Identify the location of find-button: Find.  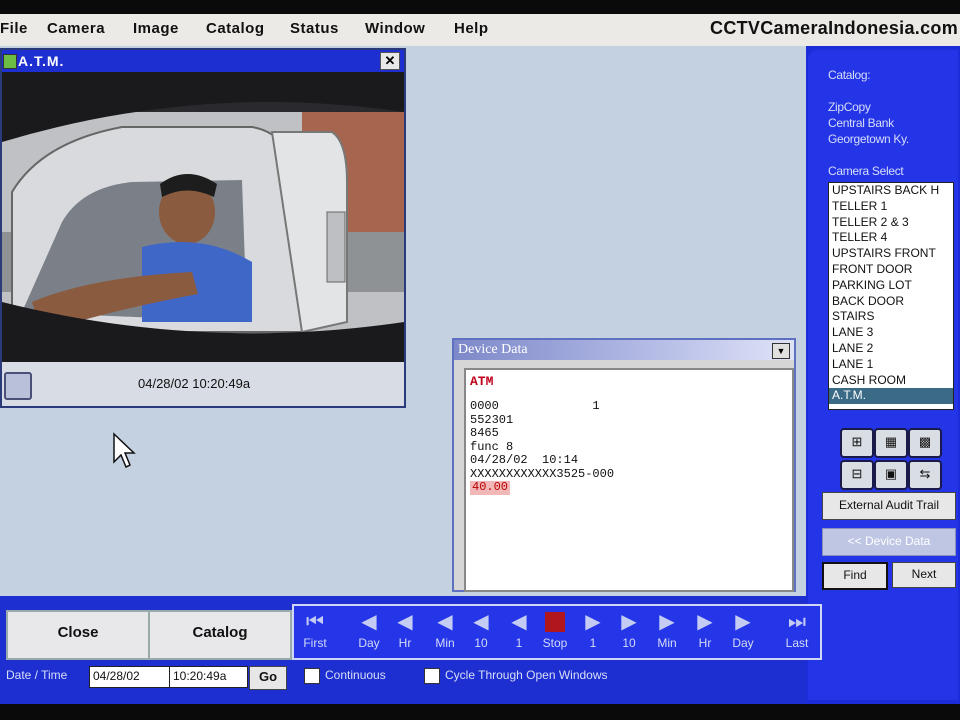
(855, 576).